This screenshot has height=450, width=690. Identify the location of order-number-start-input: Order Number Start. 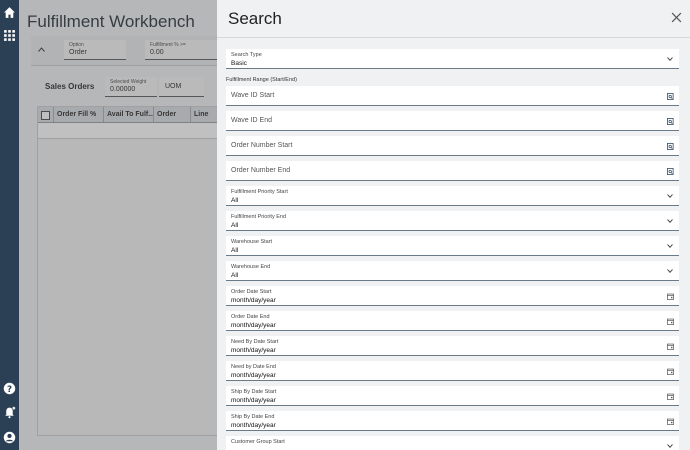
(452, 146).